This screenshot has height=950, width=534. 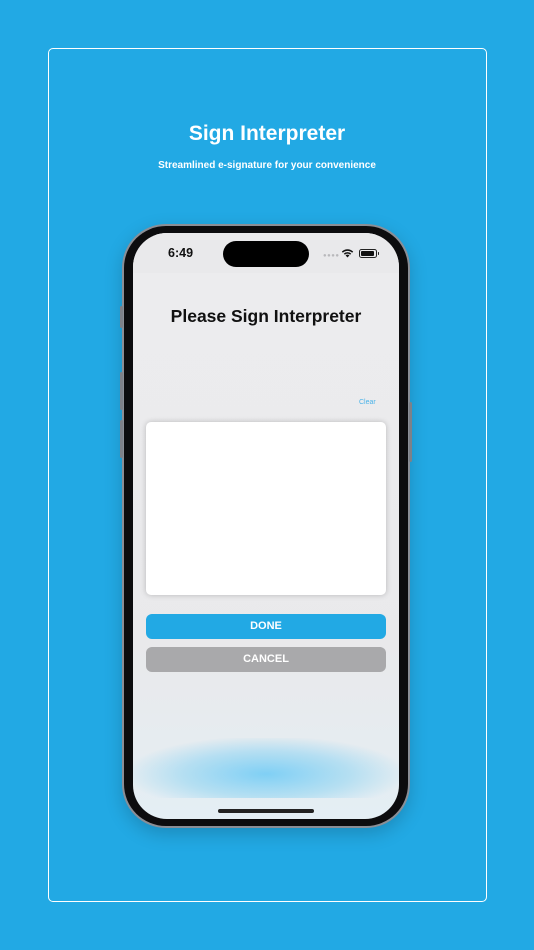 I want to click on signature-pad, so click(x=266, y=508).